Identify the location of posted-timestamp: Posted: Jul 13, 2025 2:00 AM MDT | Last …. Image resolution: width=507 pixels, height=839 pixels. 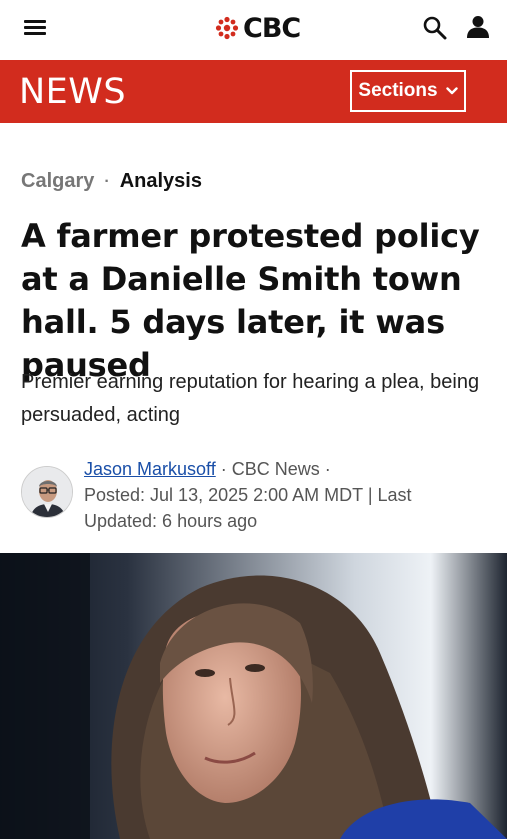
(248, 508).